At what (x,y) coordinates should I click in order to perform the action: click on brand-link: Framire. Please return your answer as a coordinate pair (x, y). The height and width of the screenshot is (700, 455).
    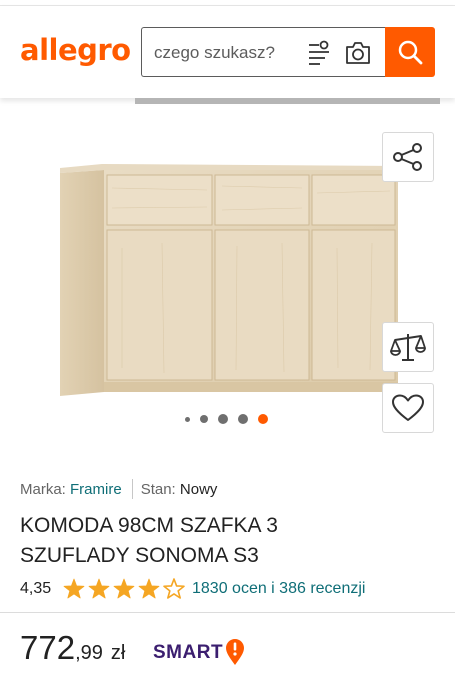
    Looking at the image, I should click on (96, 489).